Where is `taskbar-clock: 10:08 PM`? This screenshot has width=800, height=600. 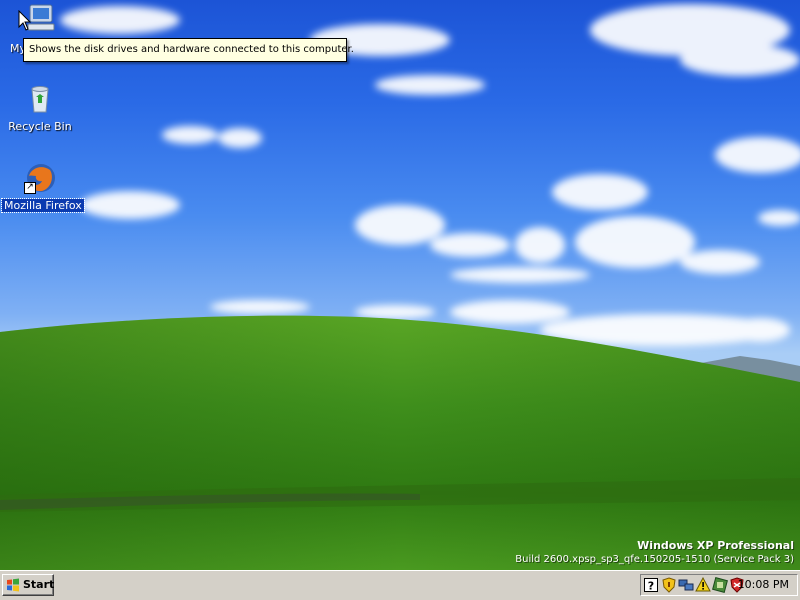
taskbar-clock: 10:08 PM is located at coordinates (763, 585).